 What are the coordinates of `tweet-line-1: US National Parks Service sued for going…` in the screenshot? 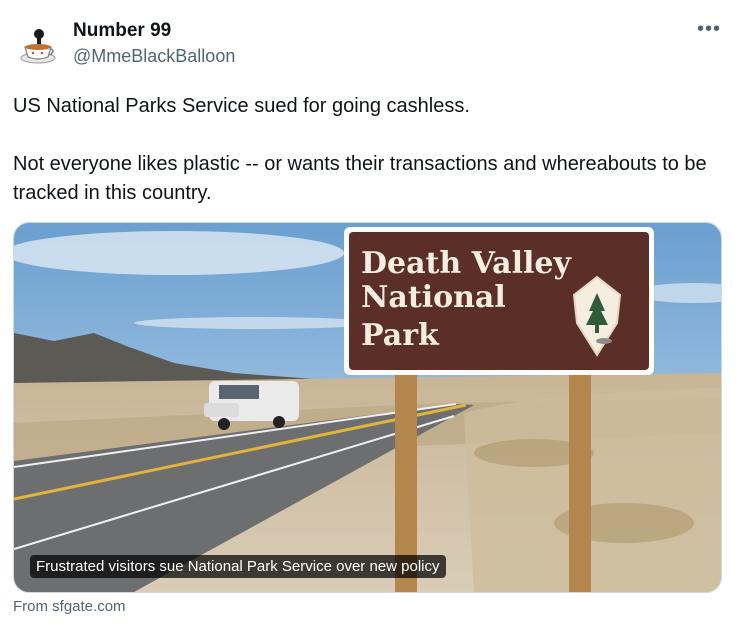 It's located at (241, 106).